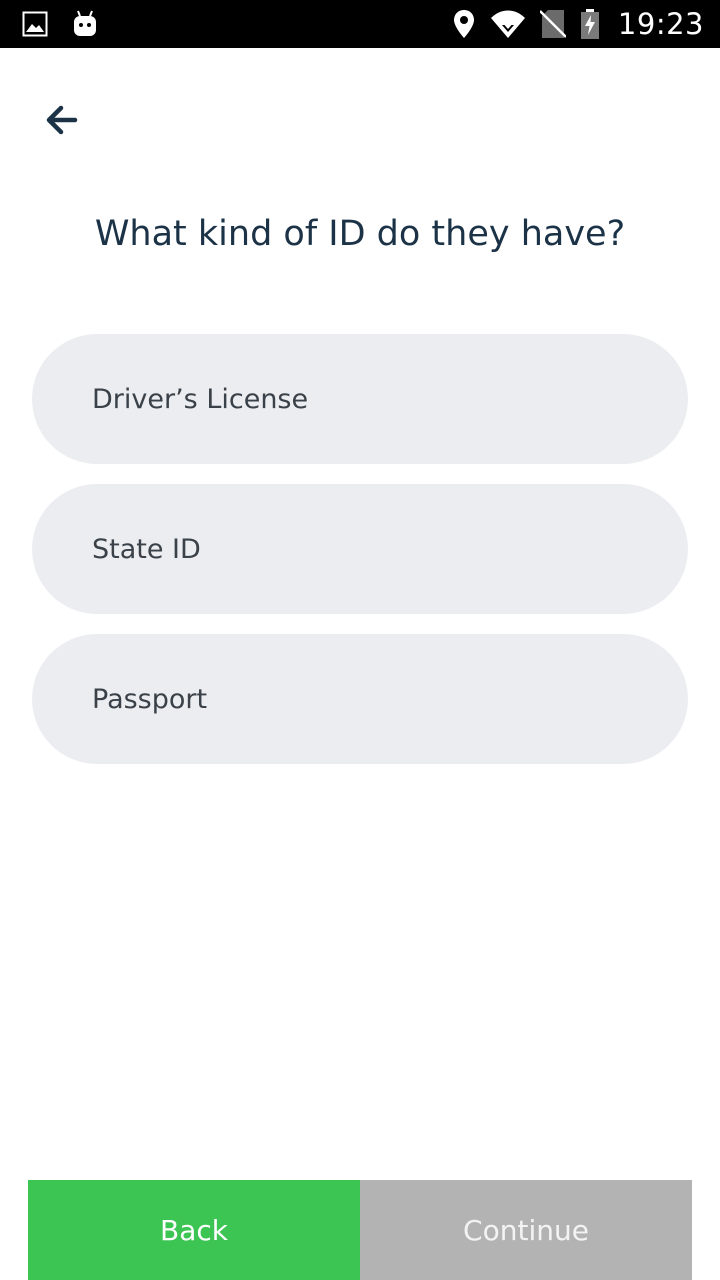 The image size is (720, 1280). What do you see at coordinates (360, 234) in the screenshot?
I see `page-title: What kind of ID do they have?` at bounding box center [360, 234].